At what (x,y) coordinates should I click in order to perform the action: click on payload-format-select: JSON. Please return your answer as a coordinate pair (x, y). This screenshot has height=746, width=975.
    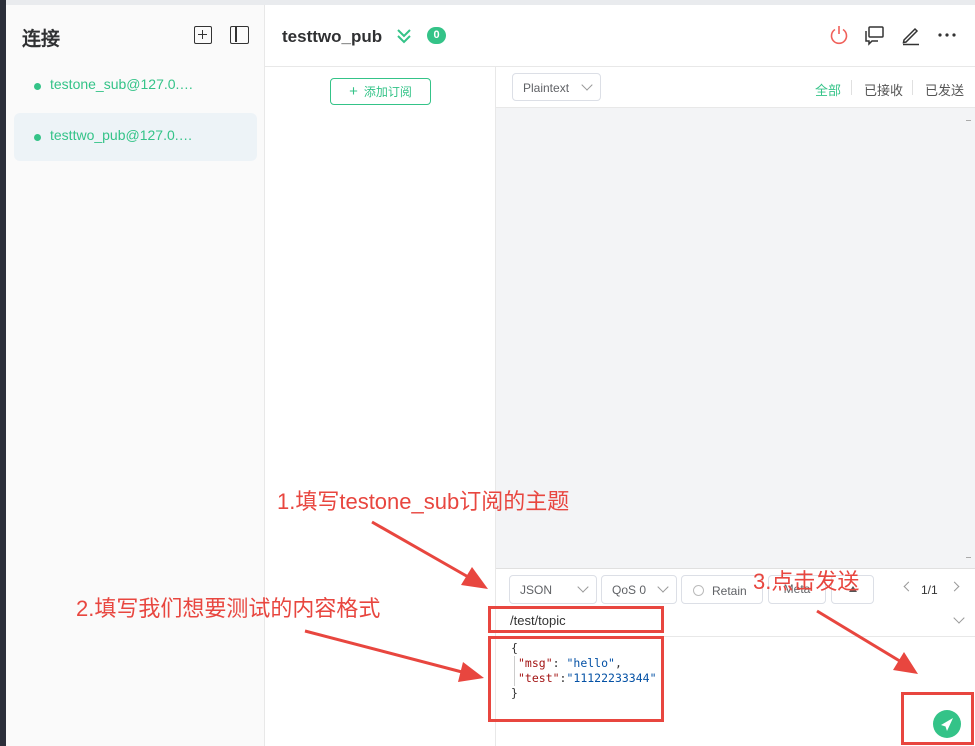
    Looking at the image, I should click on (553, 589).